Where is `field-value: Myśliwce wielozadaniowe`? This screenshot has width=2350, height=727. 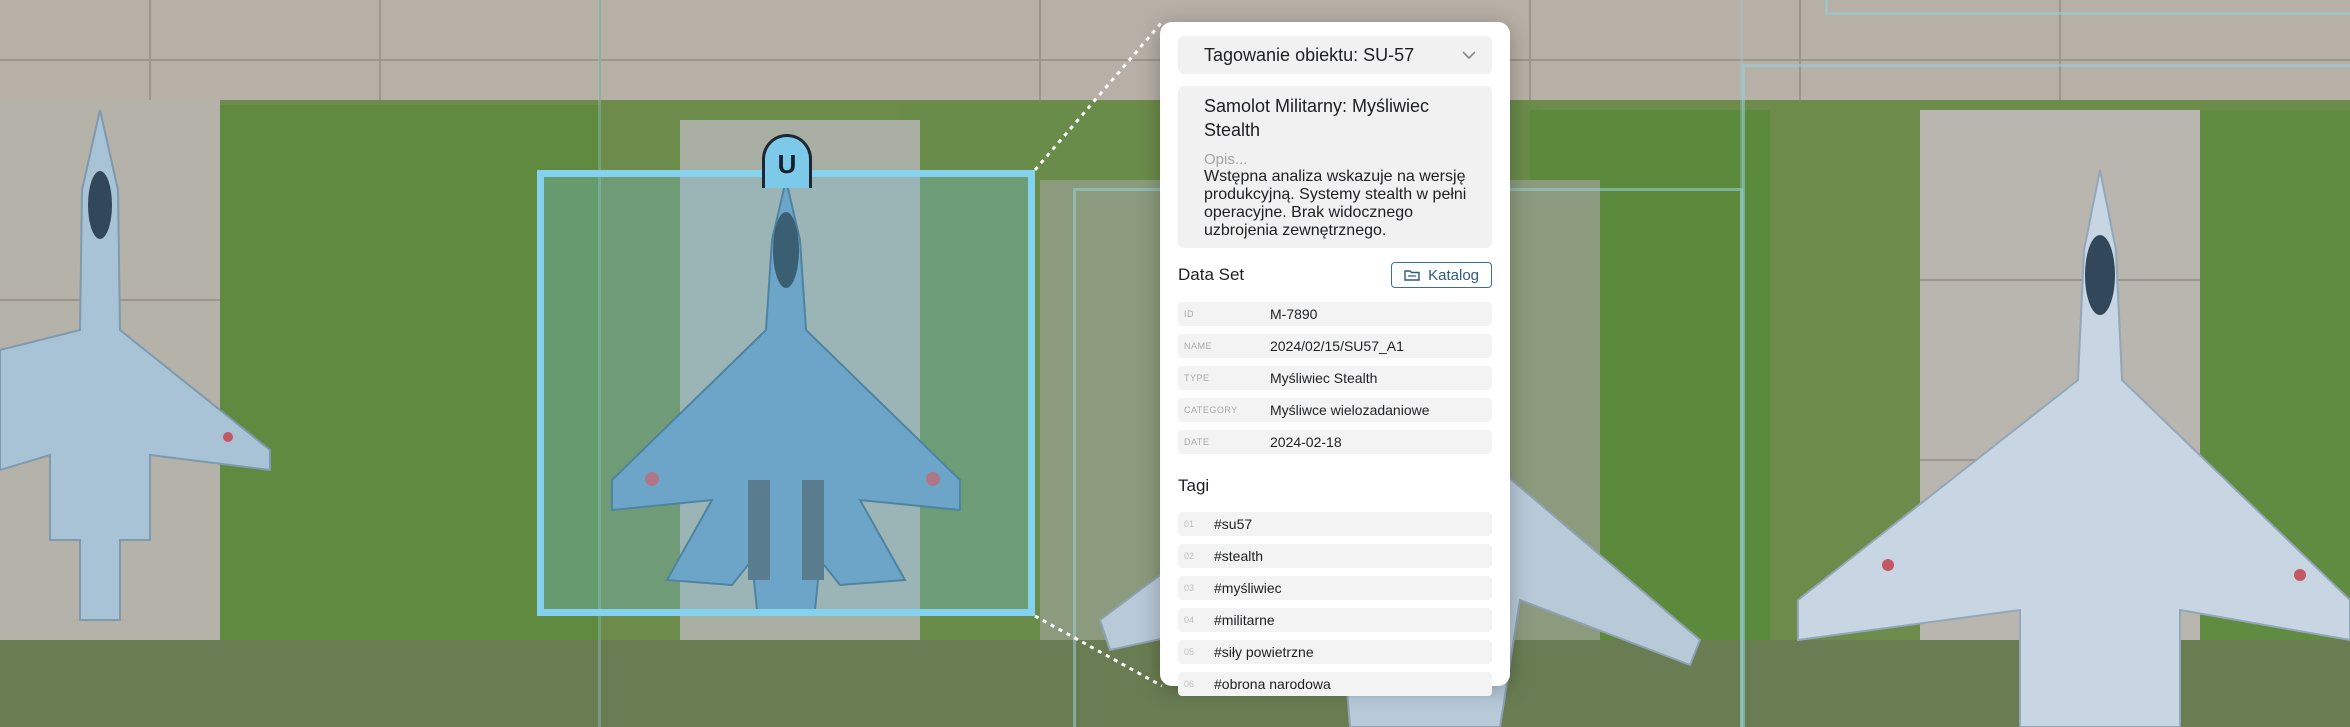
field-value: Myśliwce wielozadaniowe is located at coordinates (1350, 410).